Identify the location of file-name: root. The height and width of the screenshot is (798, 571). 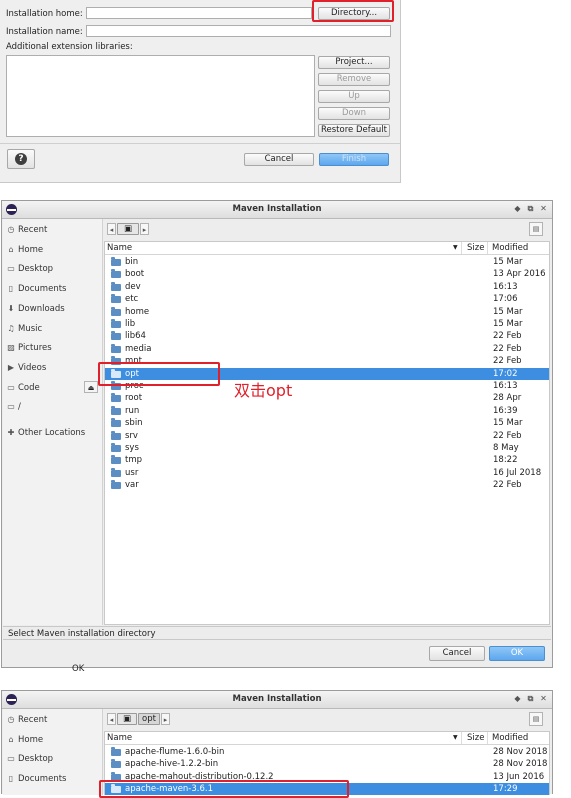
(134, 398).